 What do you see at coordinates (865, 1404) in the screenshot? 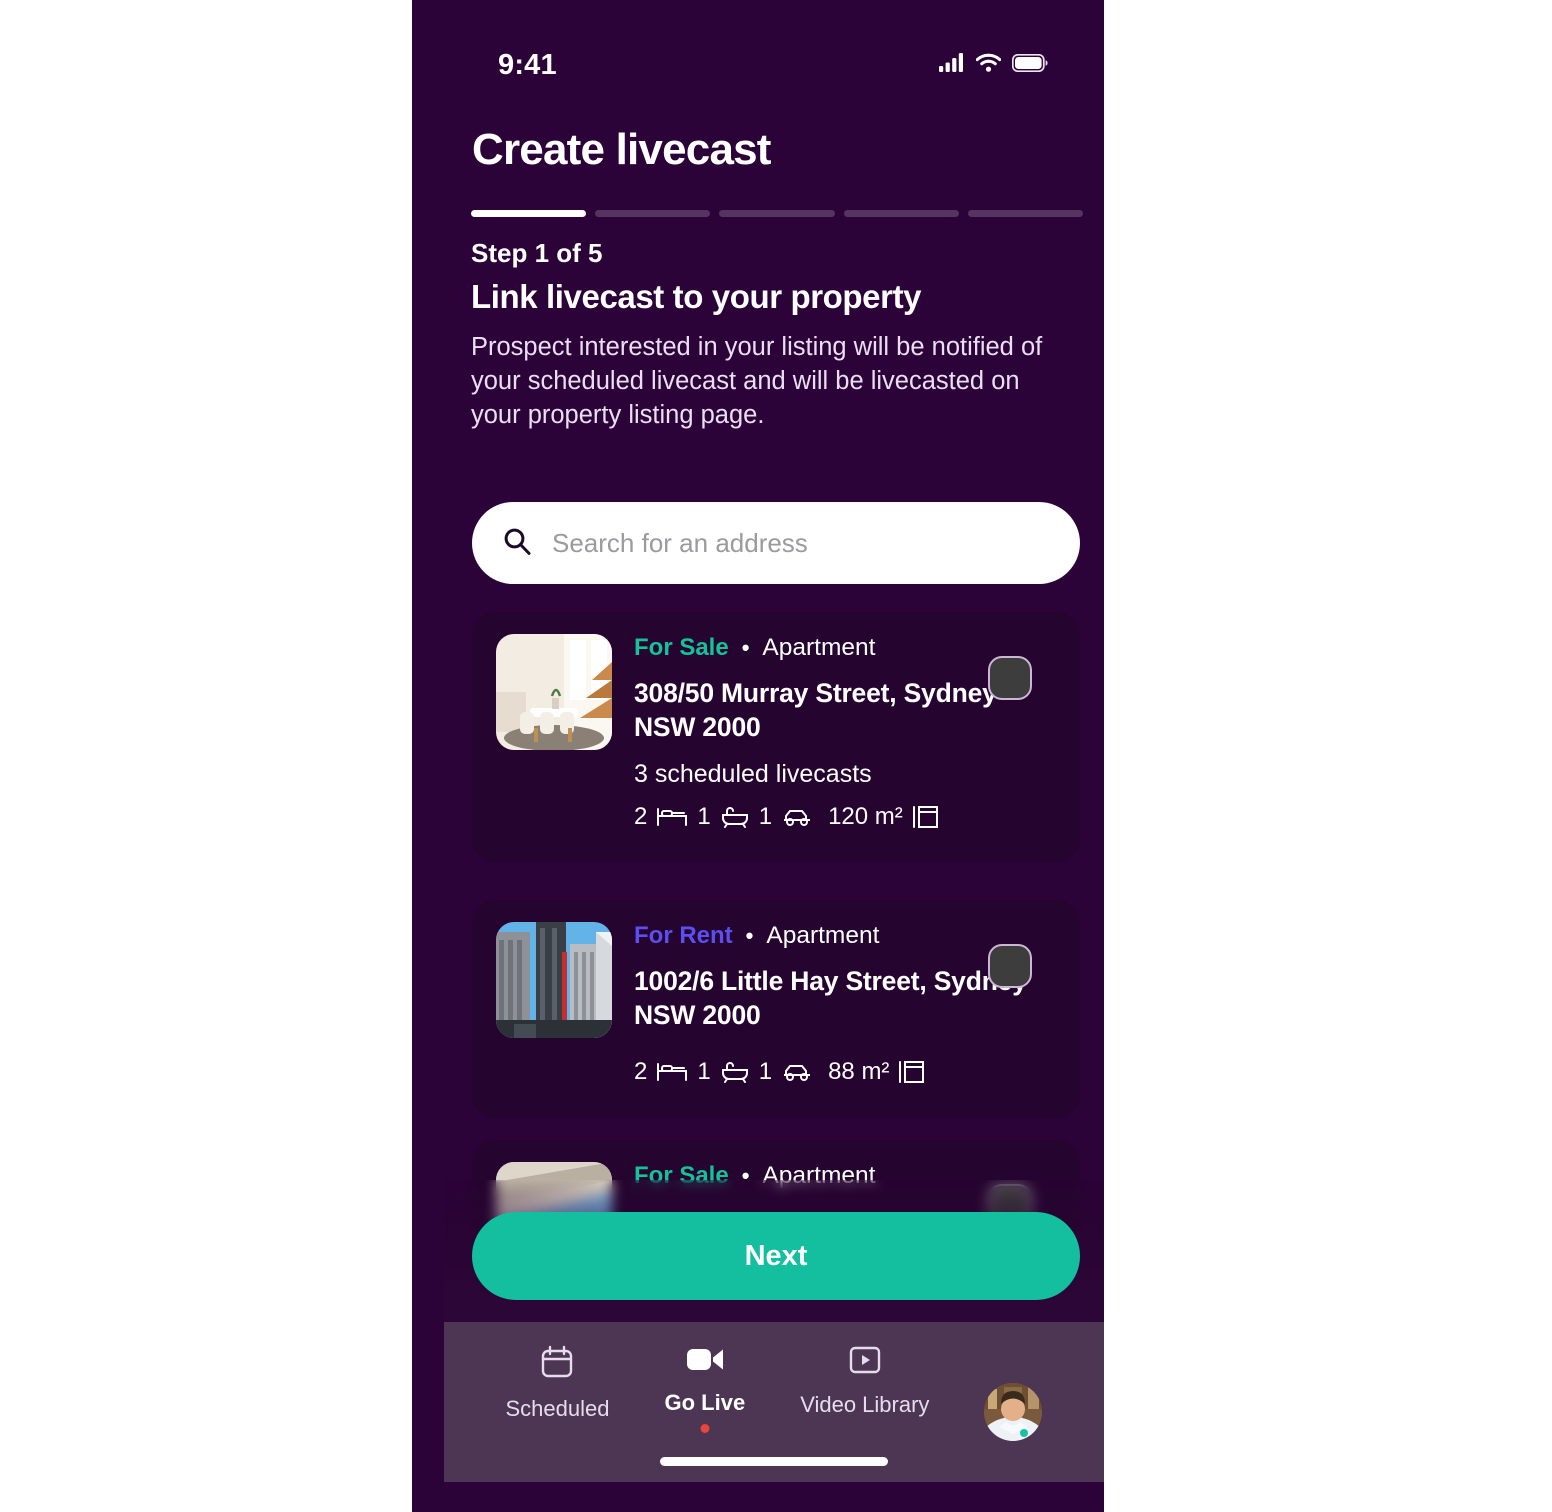
I see `nav-label: Video Library` at bounding box center [865, 1404].